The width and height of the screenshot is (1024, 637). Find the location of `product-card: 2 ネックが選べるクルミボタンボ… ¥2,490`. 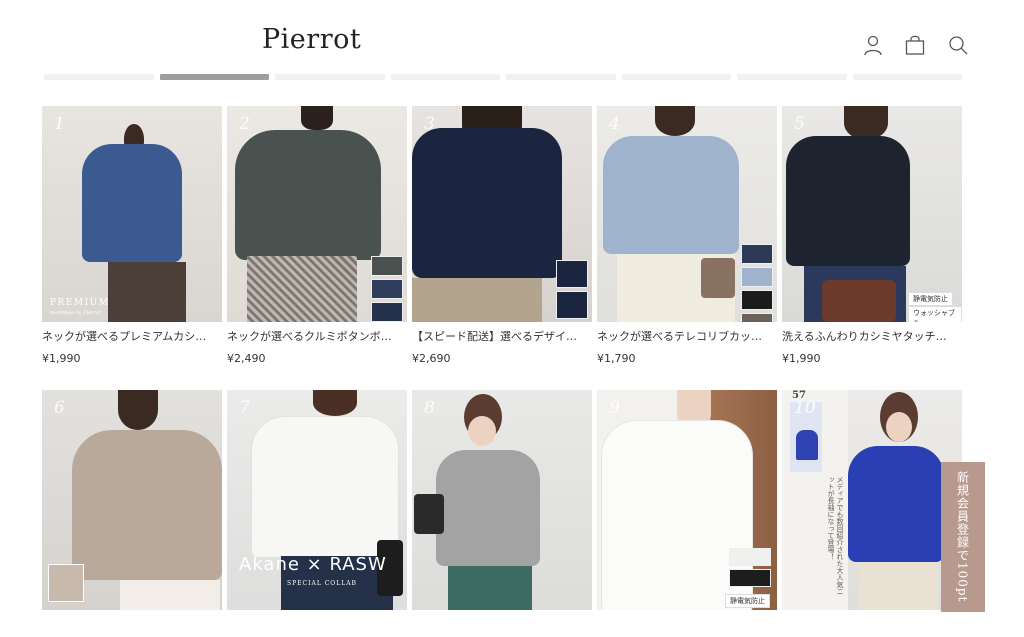

product-card: 2 ネックが選べるクルミボタンボ… ¥2,490 is located at coordinates (317, 235).